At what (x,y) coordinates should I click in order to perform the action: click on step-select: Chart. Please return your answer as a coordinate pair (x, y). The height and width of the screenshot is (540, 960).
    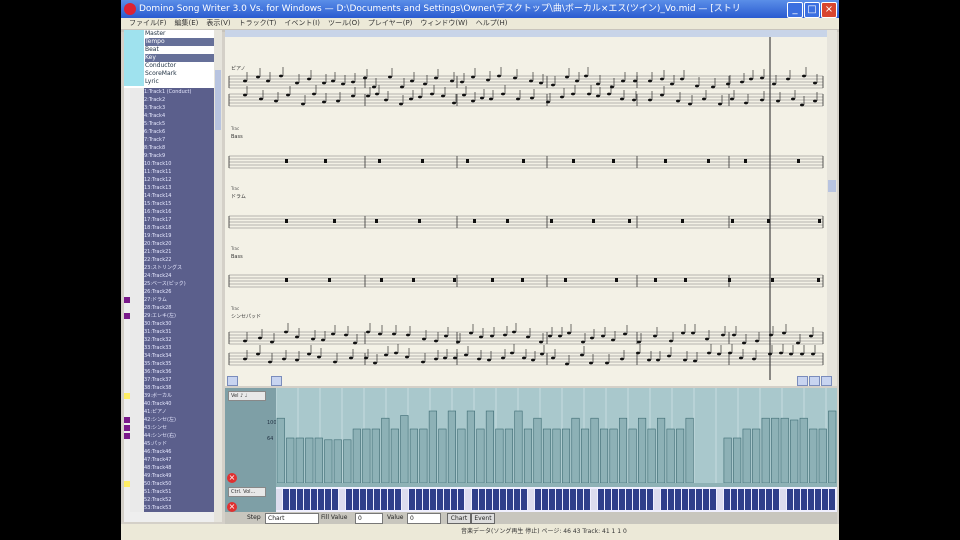
    Looking at the image, I should click on (292, 518).